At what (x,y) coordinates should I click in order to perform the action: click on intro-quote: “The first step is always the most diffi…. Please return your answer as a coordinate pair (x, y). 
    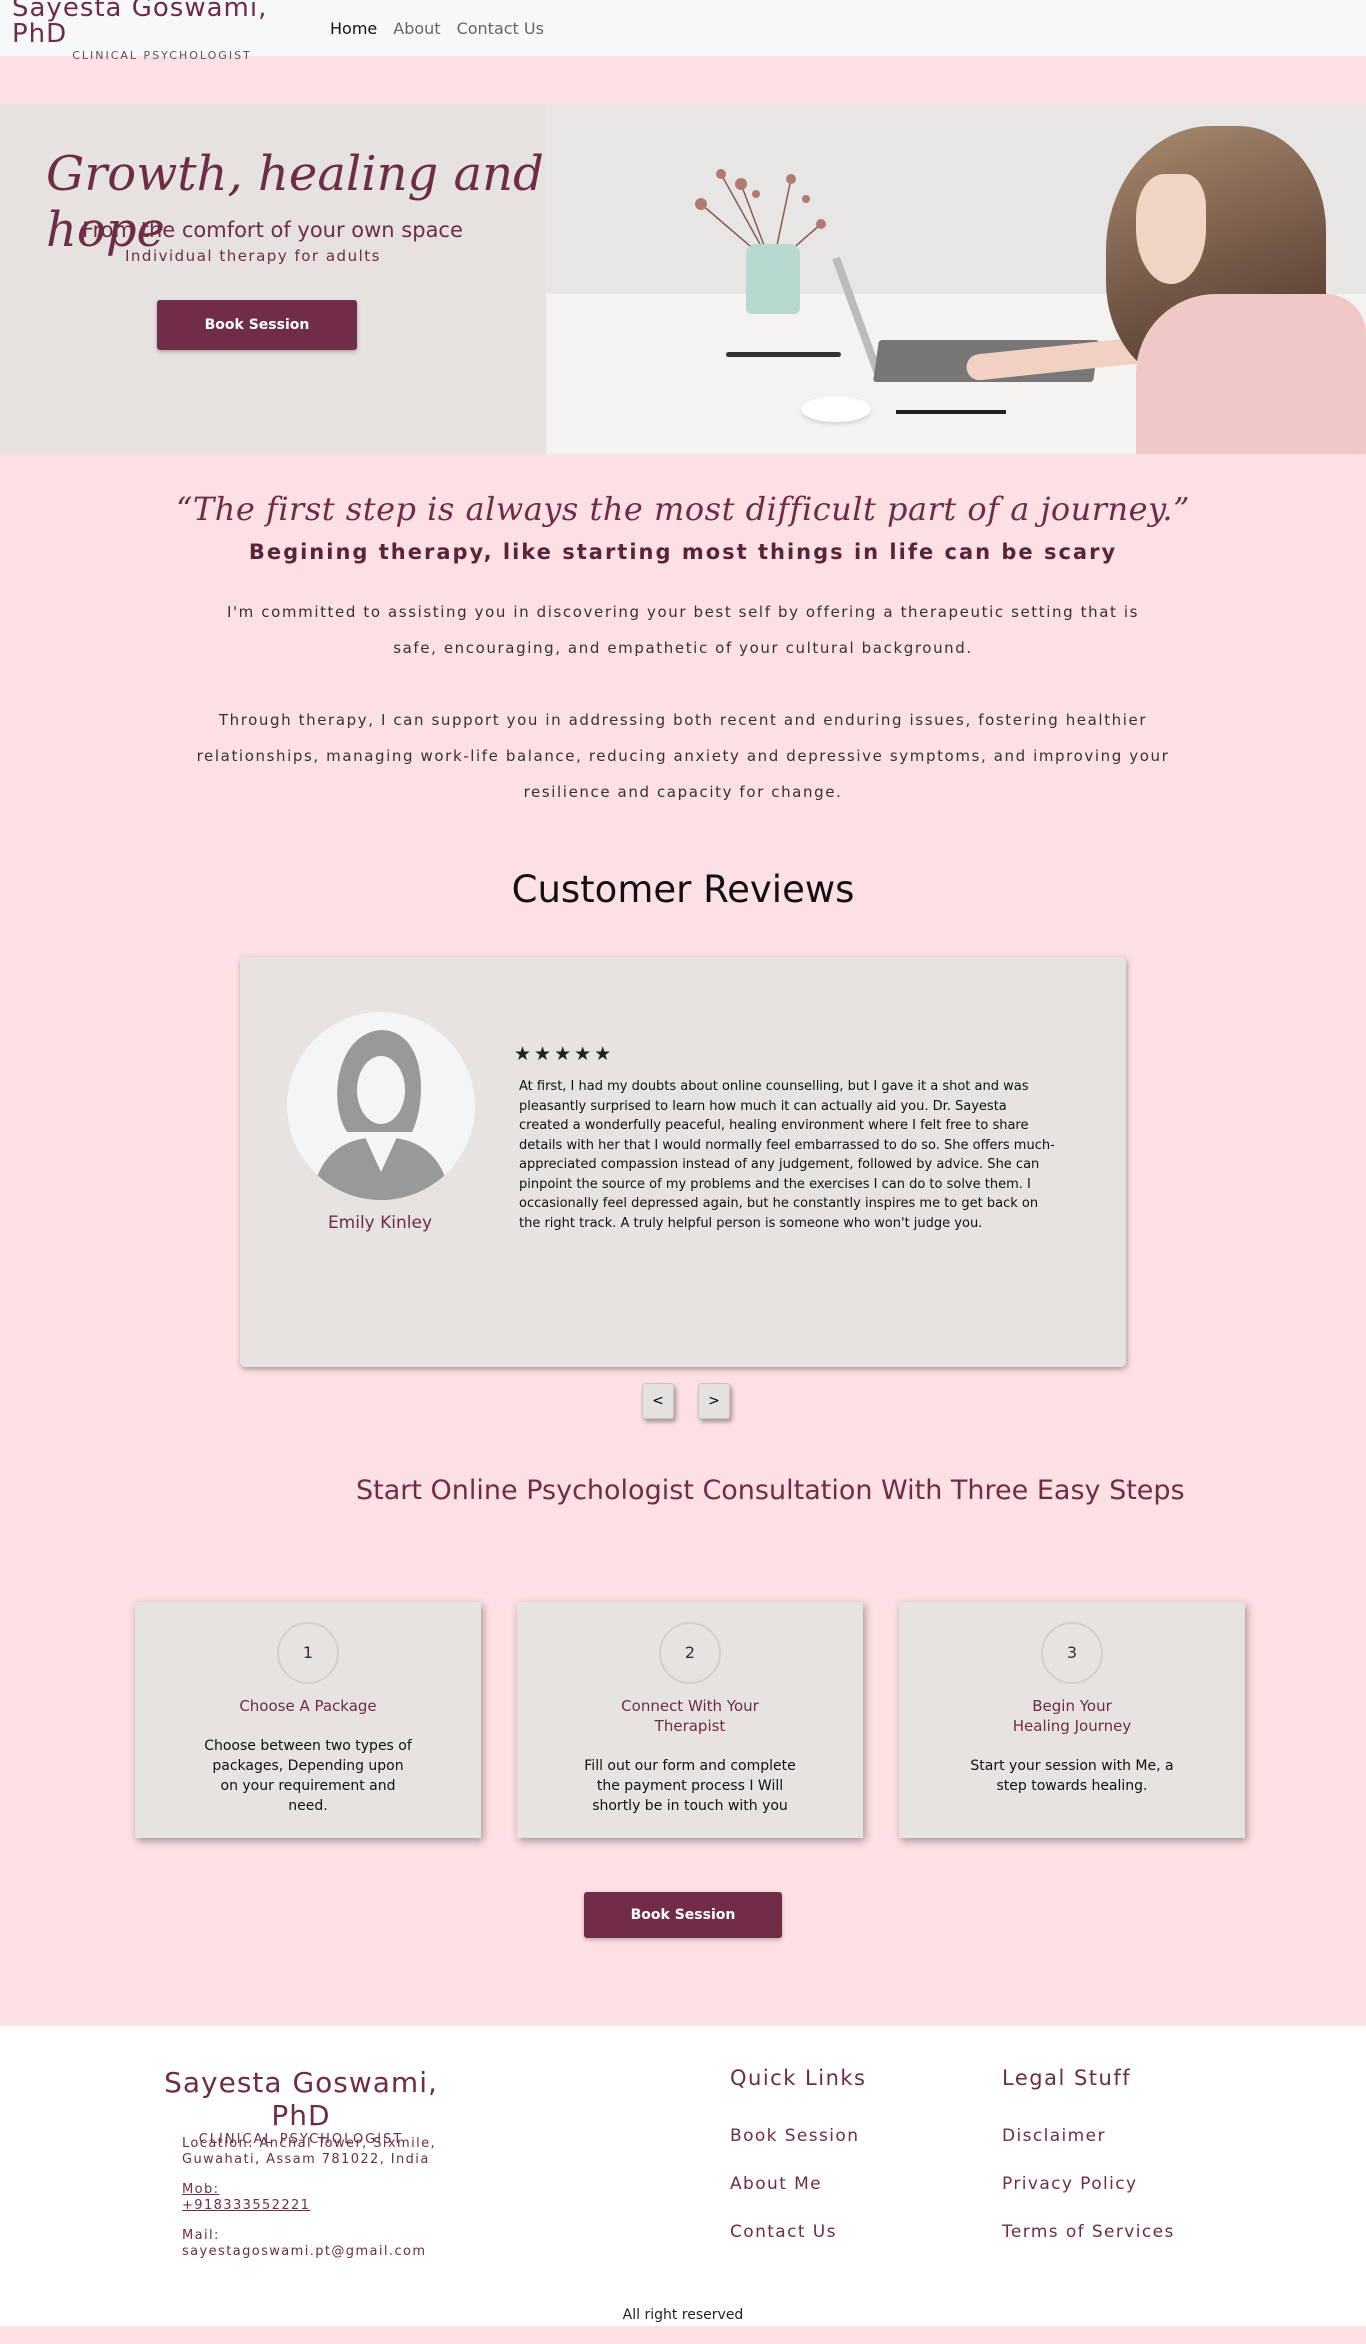
    Looking at the image, I should click on (683, 509).